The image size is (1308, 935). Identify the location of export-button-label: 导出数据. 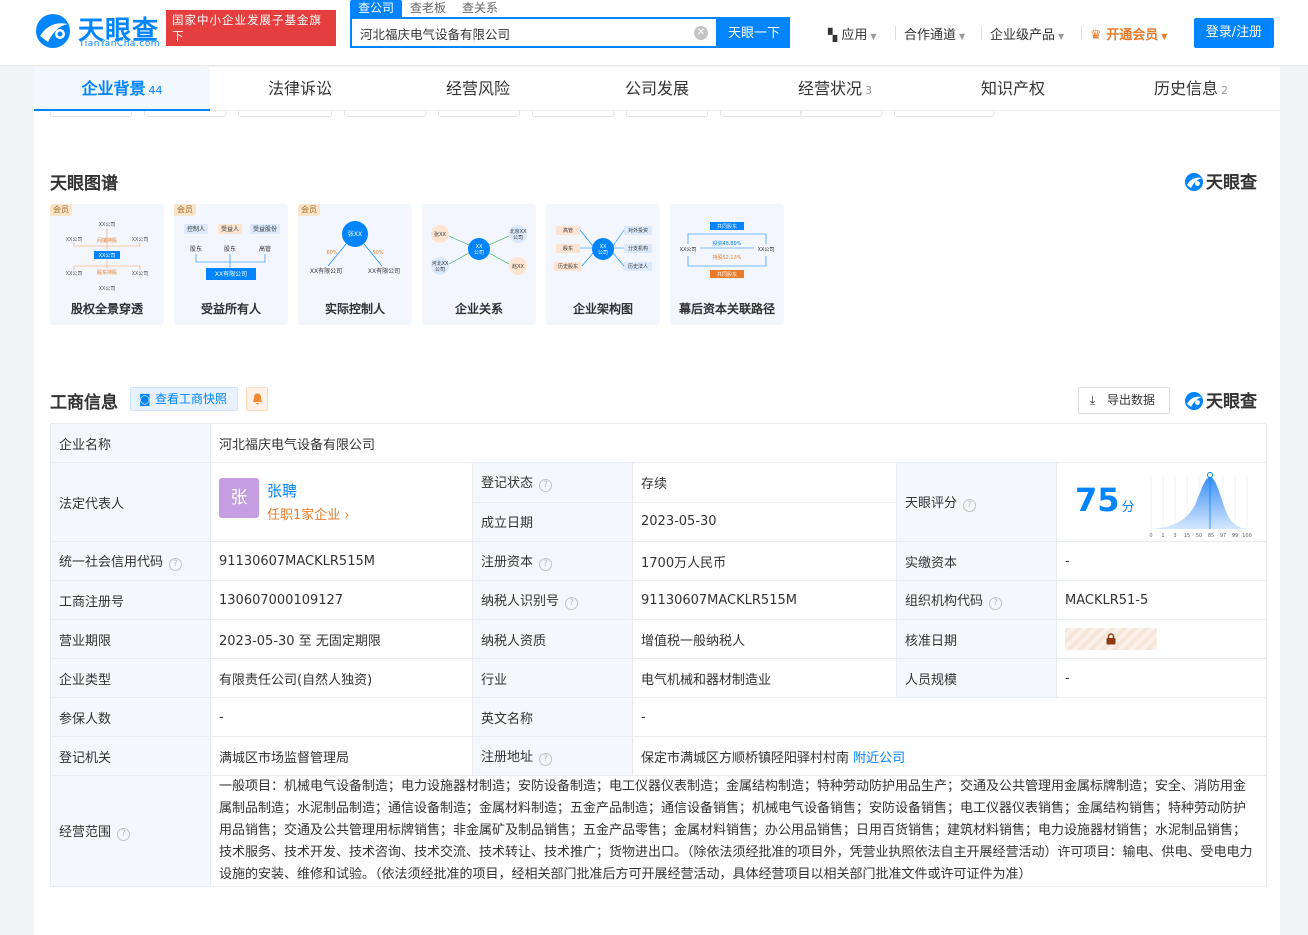
(1131, 400).